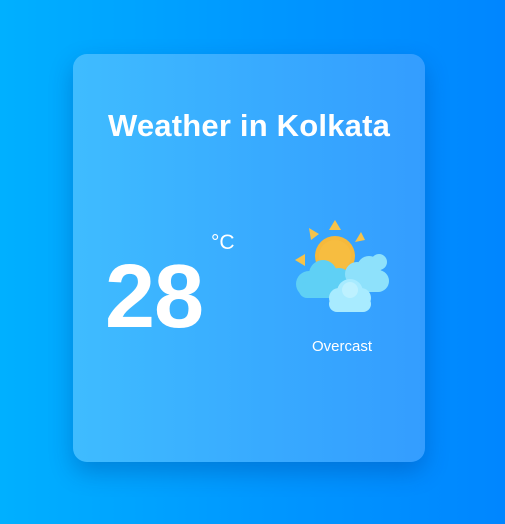 This screenshot has height=524, width=505. What do you see at coordinates (341, 346) in the screenshot?
I see `condition-label: Overcast` at bounding box center [341, 346].